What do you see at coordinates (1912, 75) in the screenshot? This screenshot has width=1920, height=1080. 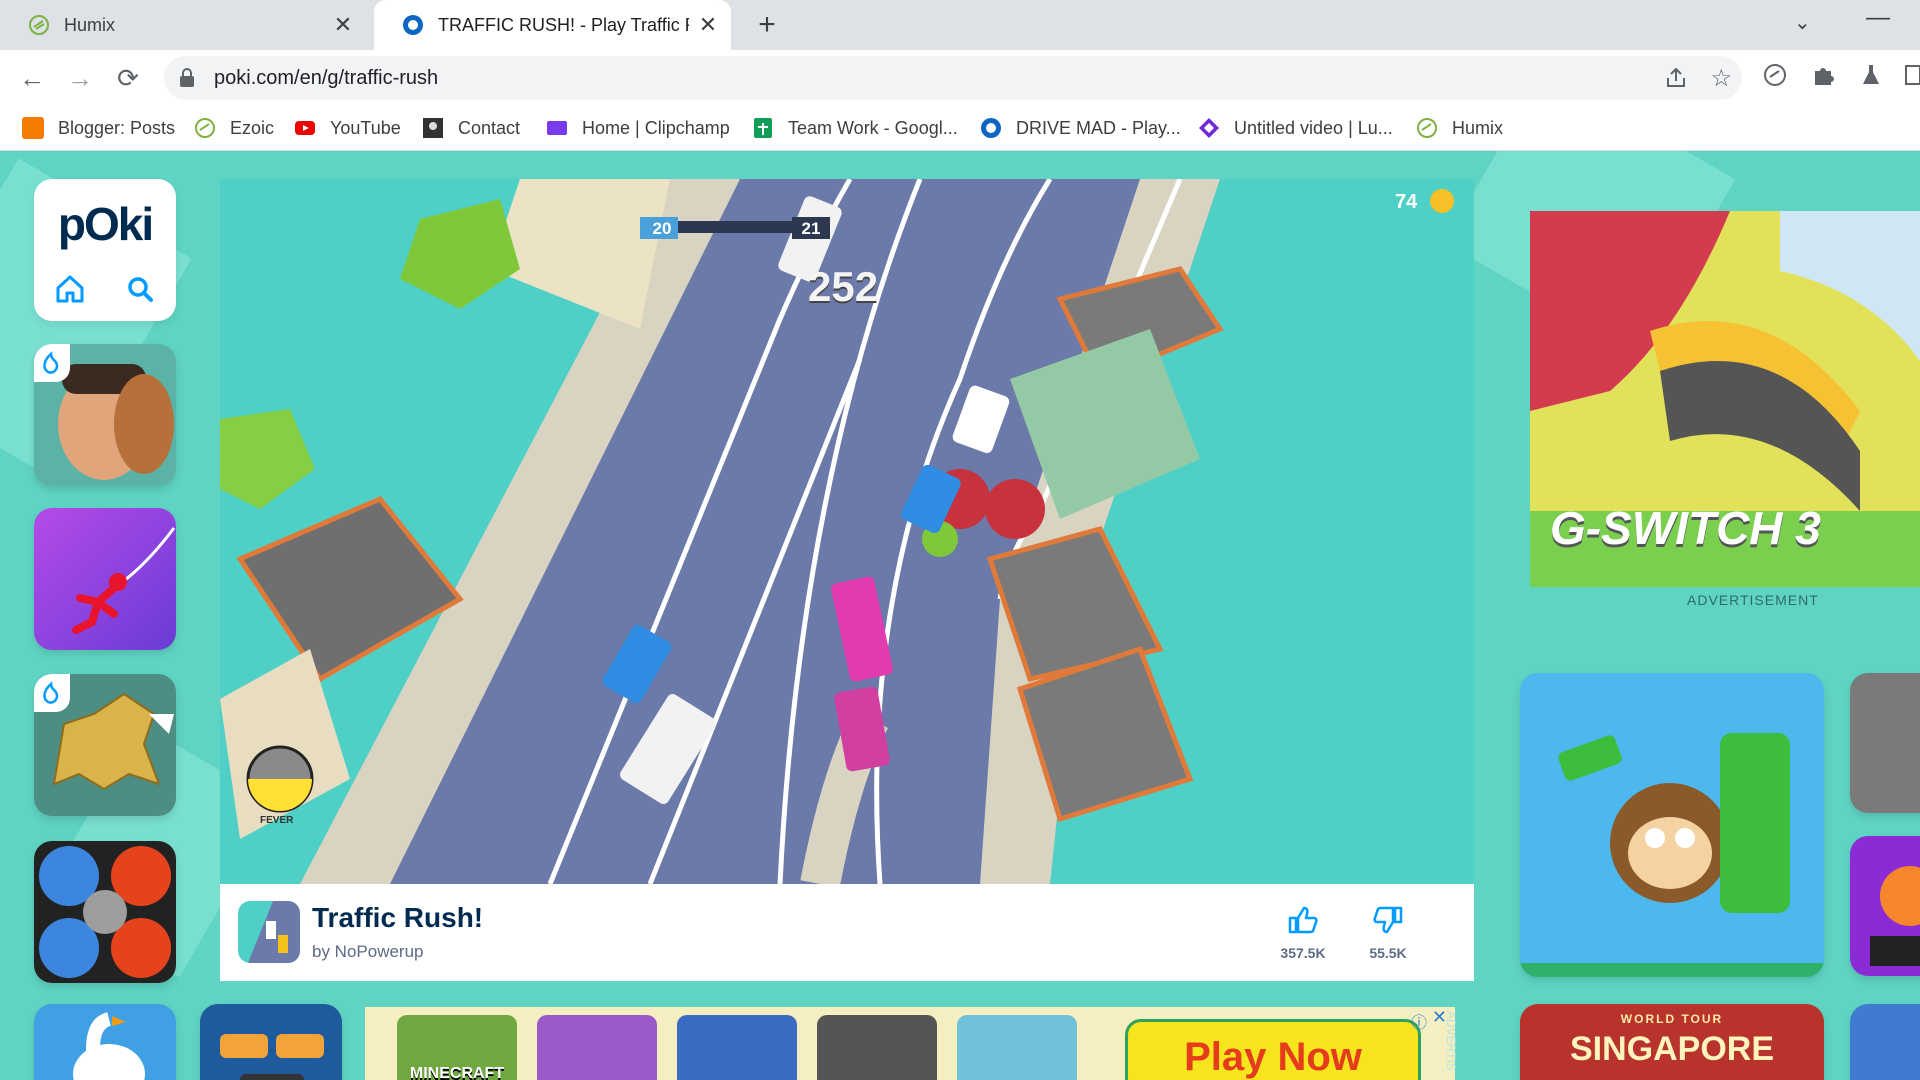 I see `sidepanel-icon` at bounding box center [1912, 75].